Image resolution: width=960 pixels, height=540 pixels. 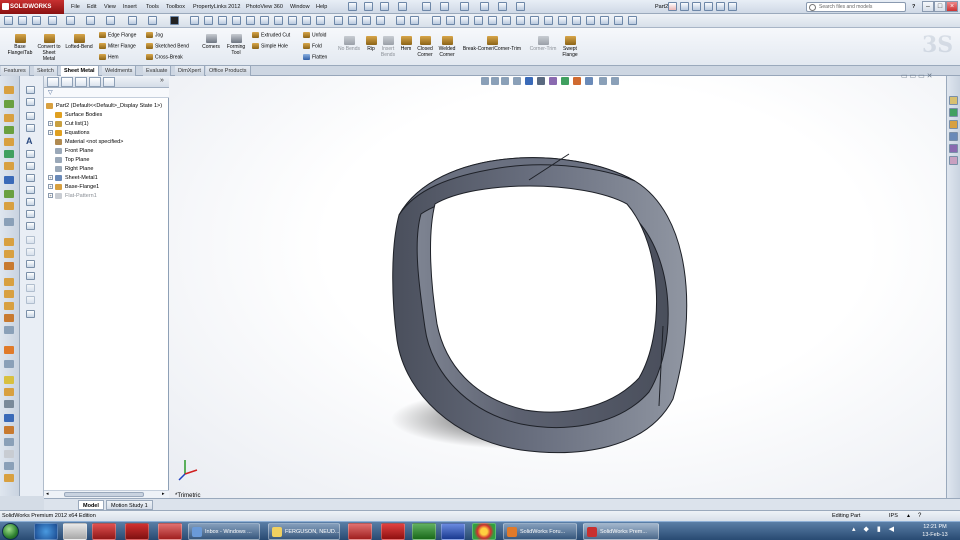 I want to click on base-flange-button: Base Flange/Tab, so click(x=20, y=45).